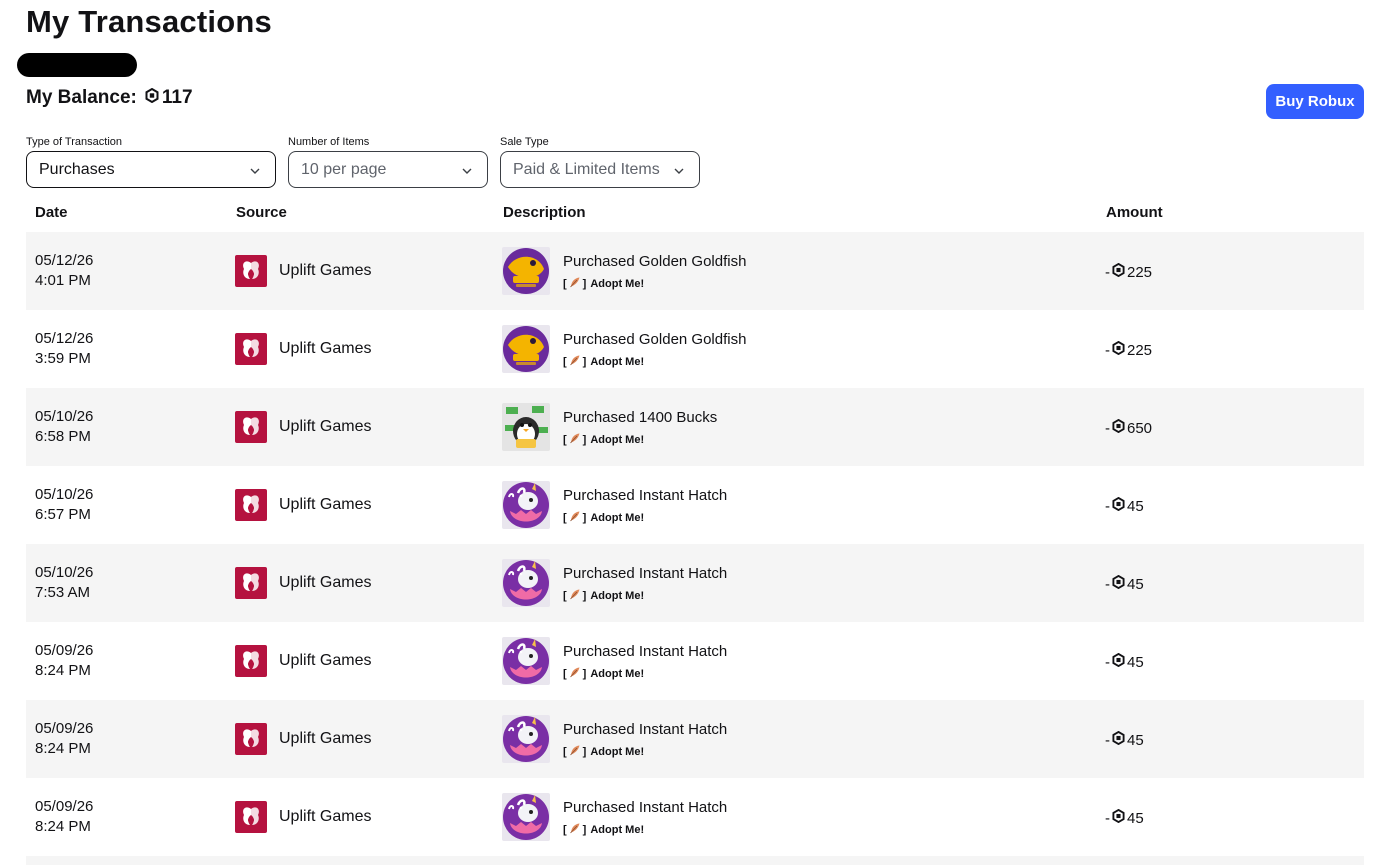  I want to click on date-cell: 05/12/26 4:01 PM, so click(64, 271).